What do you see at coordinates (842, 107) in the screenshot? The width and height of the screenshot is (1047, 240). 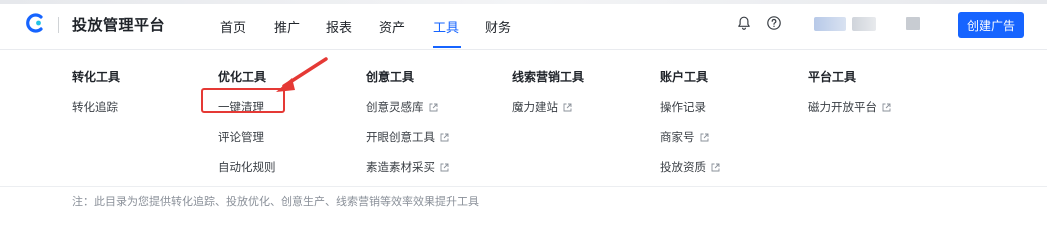 I see `menu-item-label: 磁力开放平台` at bounding box center [842, 107].